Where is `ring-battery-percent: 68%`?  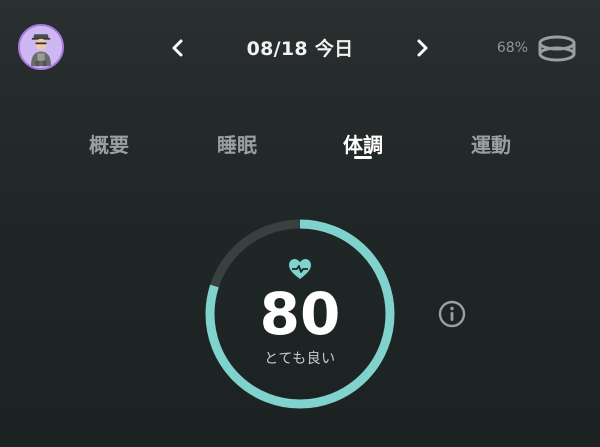 ring-battery-percent: 68% is located at coordinates (512, 48).